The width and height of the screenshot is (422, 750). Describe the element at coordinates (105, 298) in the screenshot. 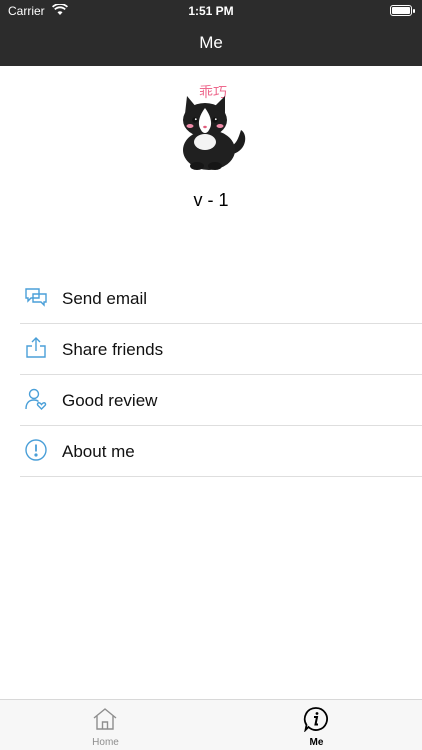

I see `menu-item-label: Send email` at that location.